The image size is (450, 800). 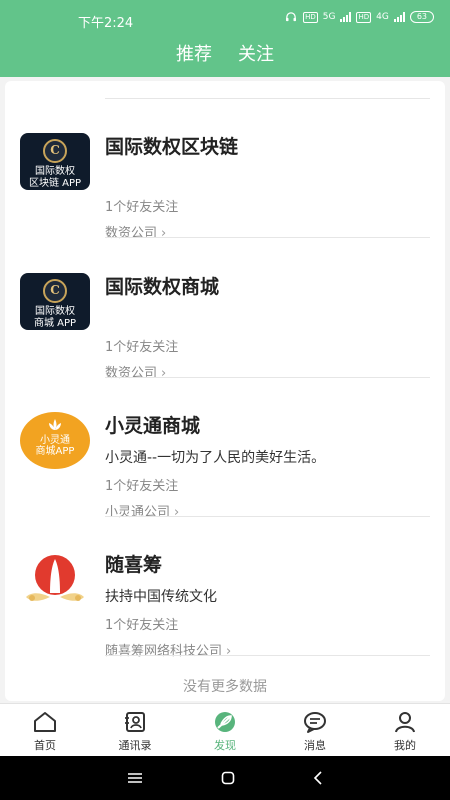 I want to click on app-logo: 国际数权 商城 APP, so click(x=55, y=301).